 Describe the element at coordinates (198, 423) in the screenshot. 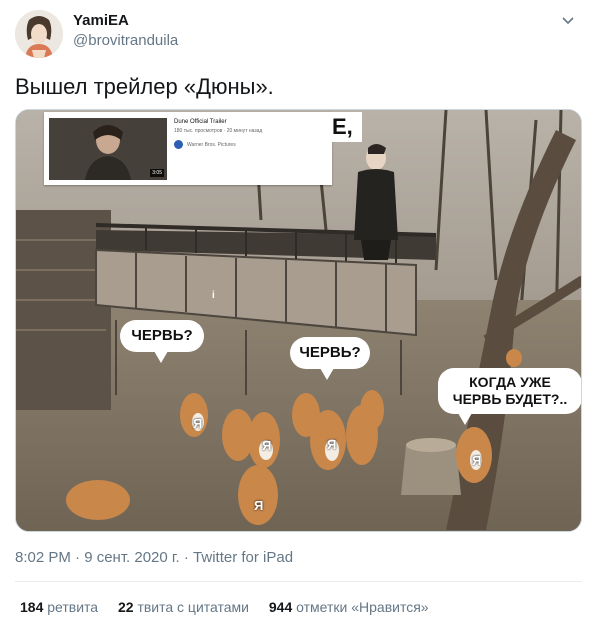

I see `fox-label-1: Я` at that location.